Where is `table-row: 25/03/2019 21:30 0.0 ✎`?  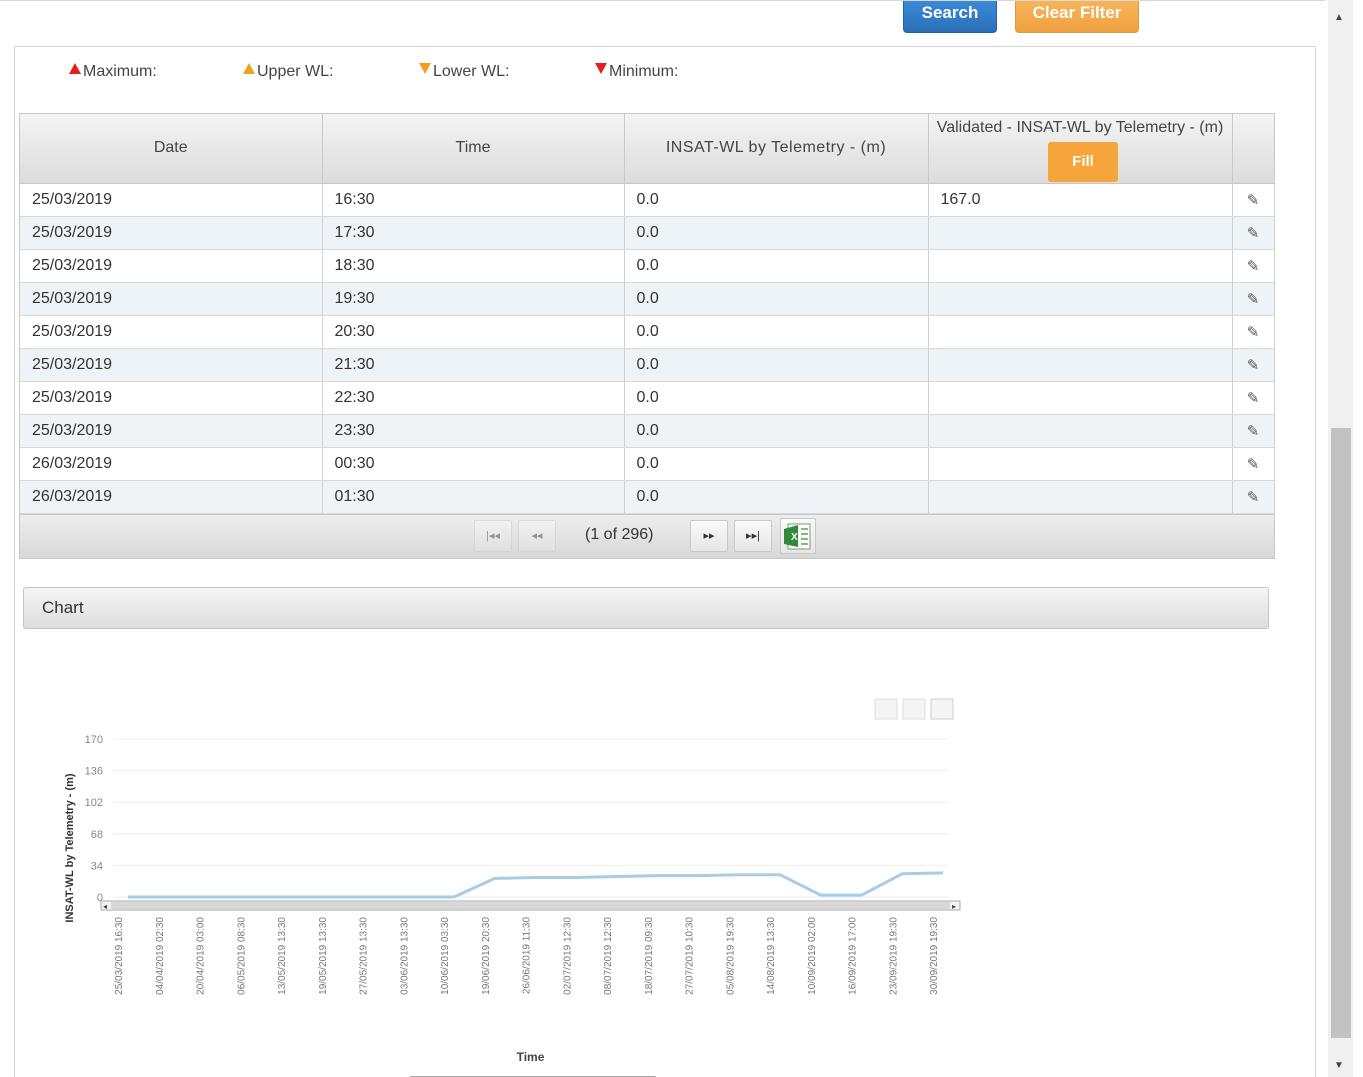
table-row: 25/03/2019 21:30 0.0 ✎ is located at coordinates (647, 365).